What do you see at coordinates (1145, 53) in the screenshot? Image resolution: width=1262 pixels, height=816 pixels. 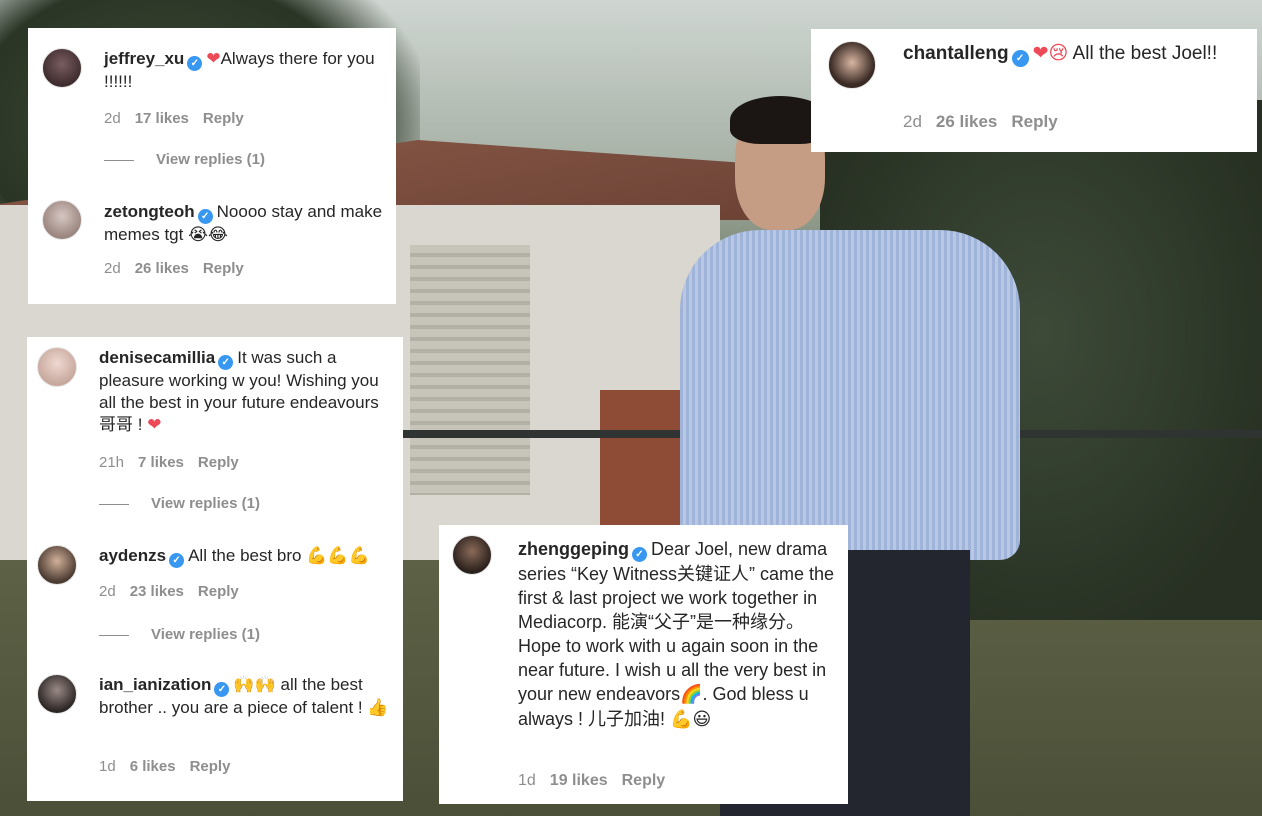 I see `comment-text-chantal: All the best Joel!!` at bounding box center [1145, 53].